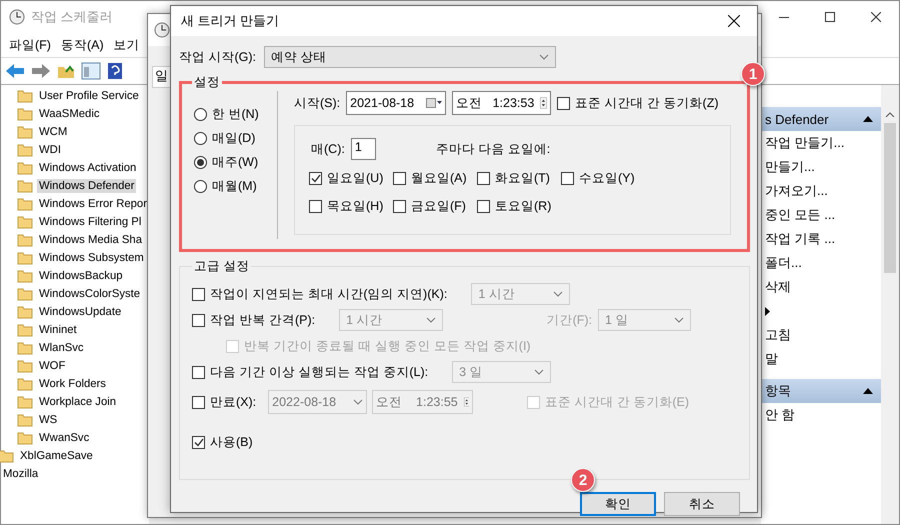 Image resolution: width=900 pixels, height=525 pixels. Describe the element at coordinates (522, 178) in the screenshot. I see `checkbox-label: 화요일(T)` at that location.